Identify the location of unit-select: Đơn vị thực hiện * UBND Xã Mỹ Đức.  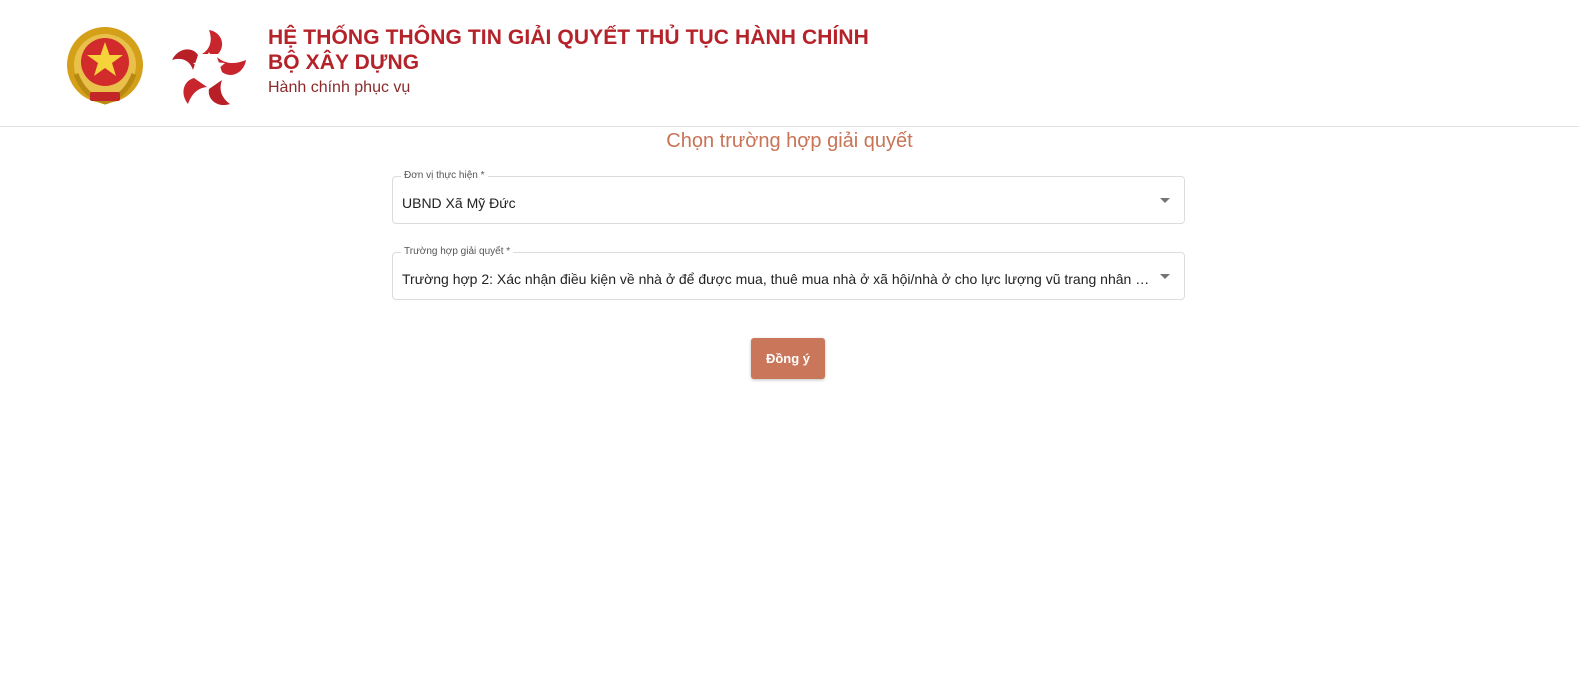
(788, 196).